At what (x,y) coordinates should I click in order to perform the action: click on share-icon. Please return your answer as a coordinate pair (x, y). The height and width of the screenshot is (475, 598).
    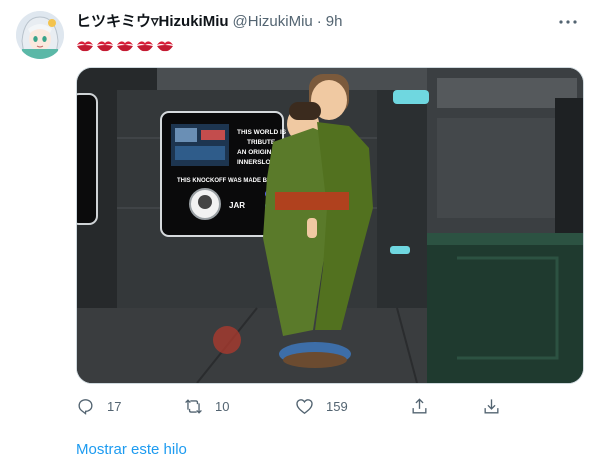
    Looking at the image, I should click on (419, 405).